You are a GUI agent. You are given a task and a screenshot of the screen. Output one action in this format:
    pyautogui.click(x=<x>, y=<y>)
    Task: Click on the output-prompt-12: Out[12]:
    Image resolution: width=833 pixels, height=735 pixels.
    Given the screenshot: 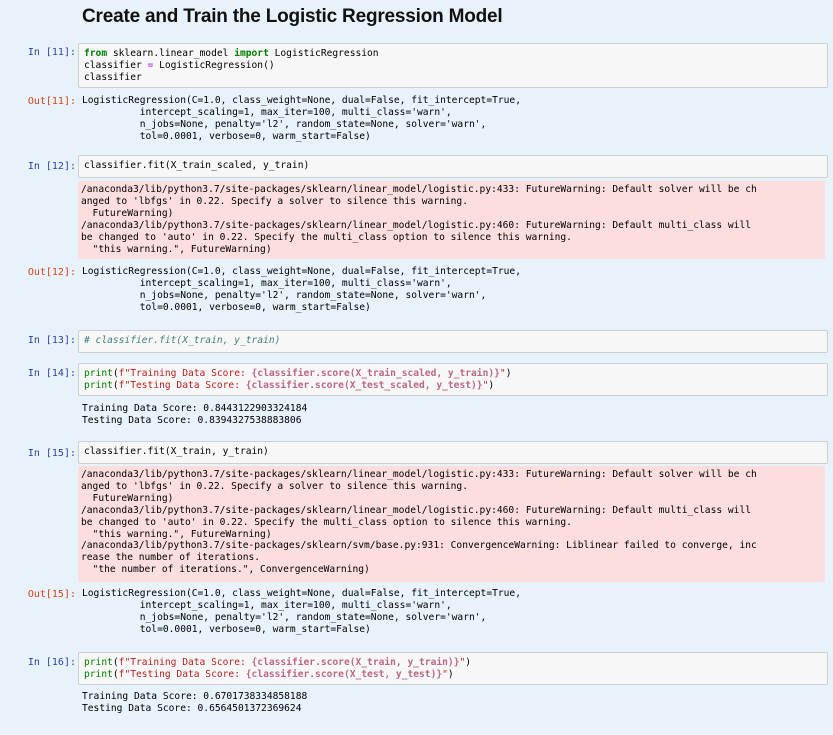 What is the action you would take?
    pyautogui.click(x=51, y=272)
    